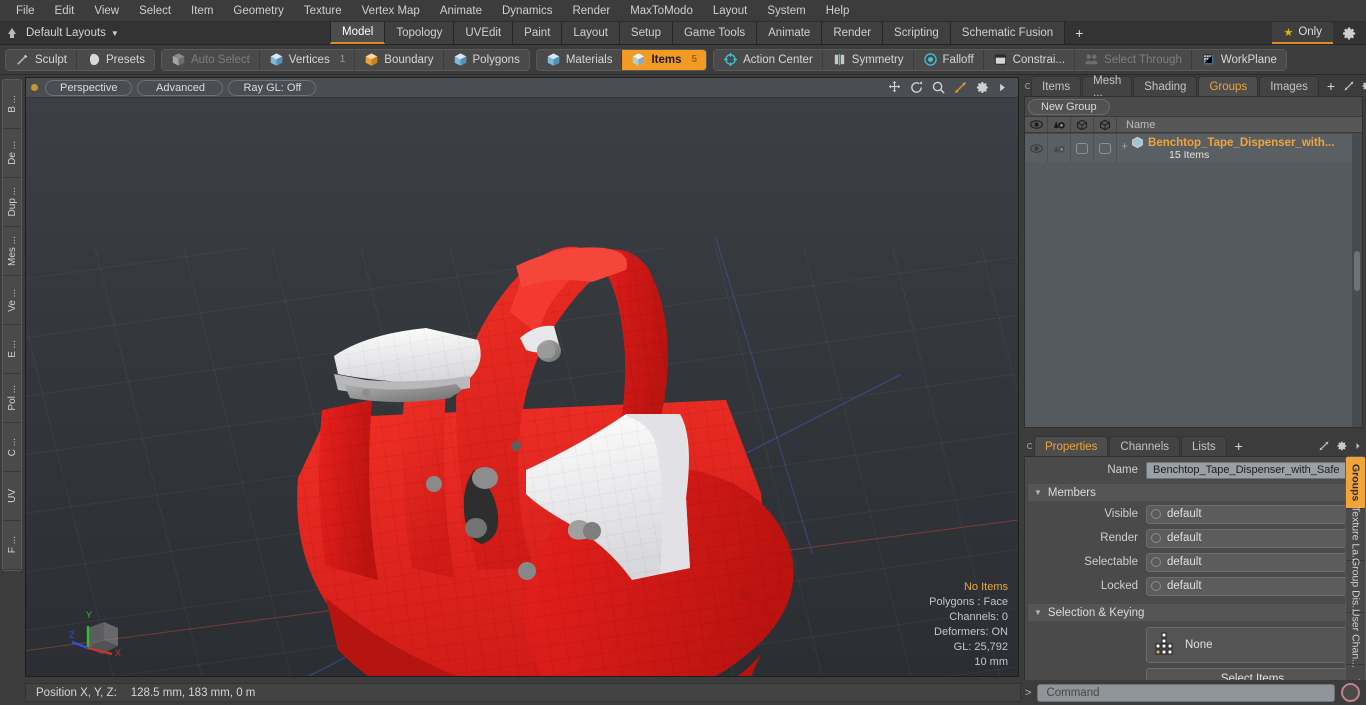  Describe the element at coordinates (838, 11) in the screenshot. I see `menu-item-help: Help` at that location.